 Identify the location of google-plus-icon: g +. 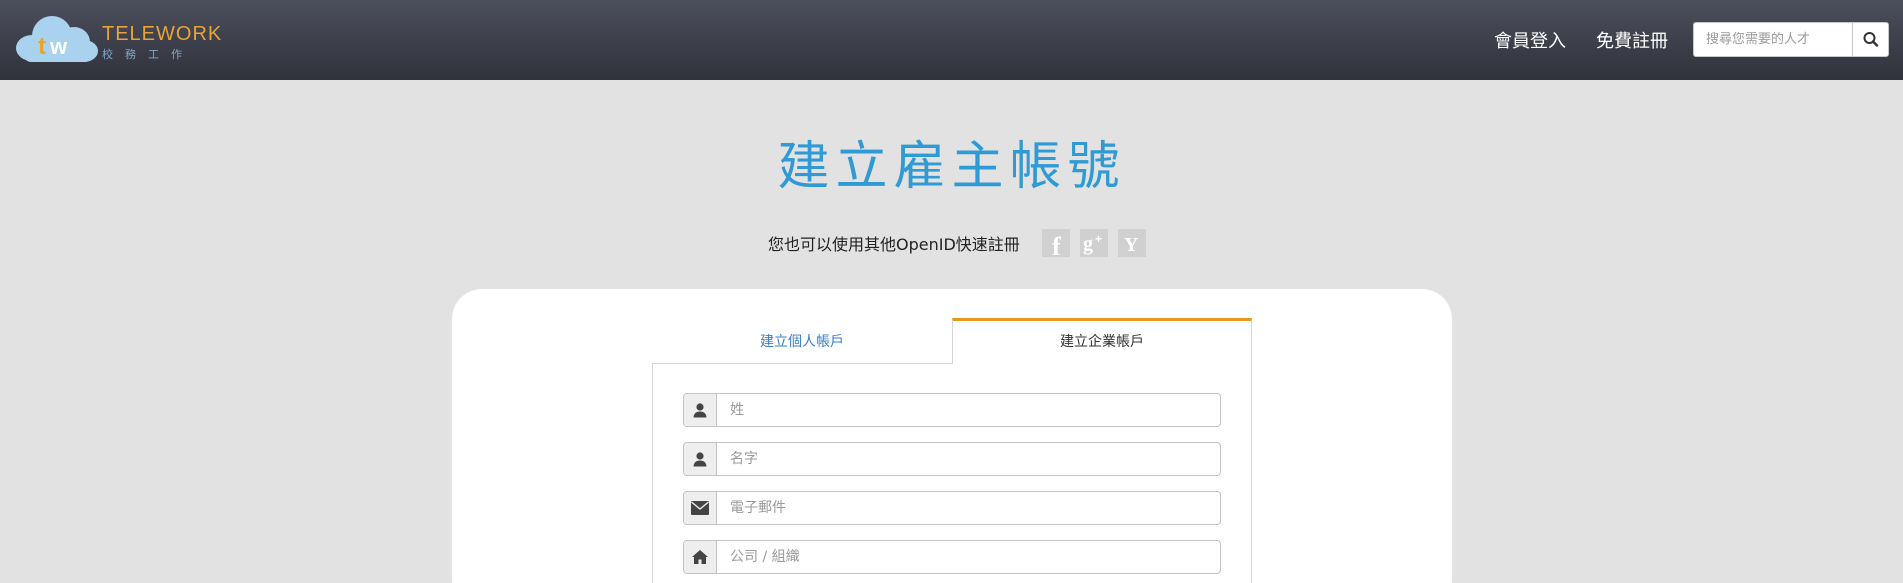
(1093, 243).